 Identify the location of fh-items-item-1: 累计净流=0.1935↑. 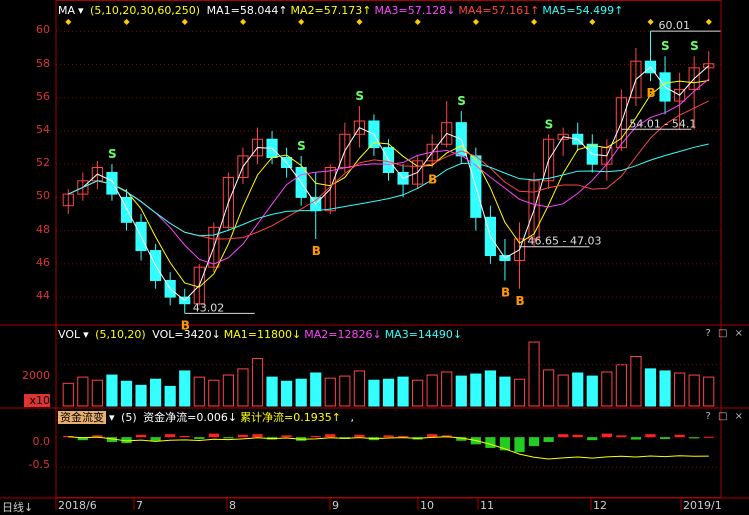
(290, 417).